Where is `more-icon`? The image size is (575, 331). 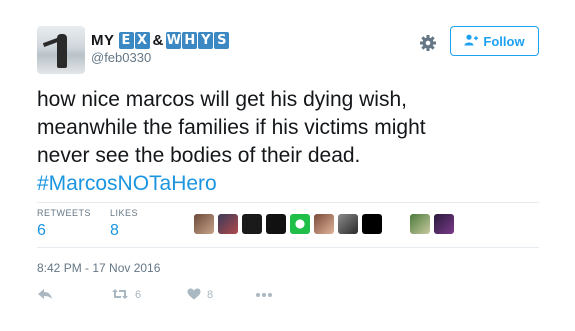
more-icon is located at coordinates (264, 295).